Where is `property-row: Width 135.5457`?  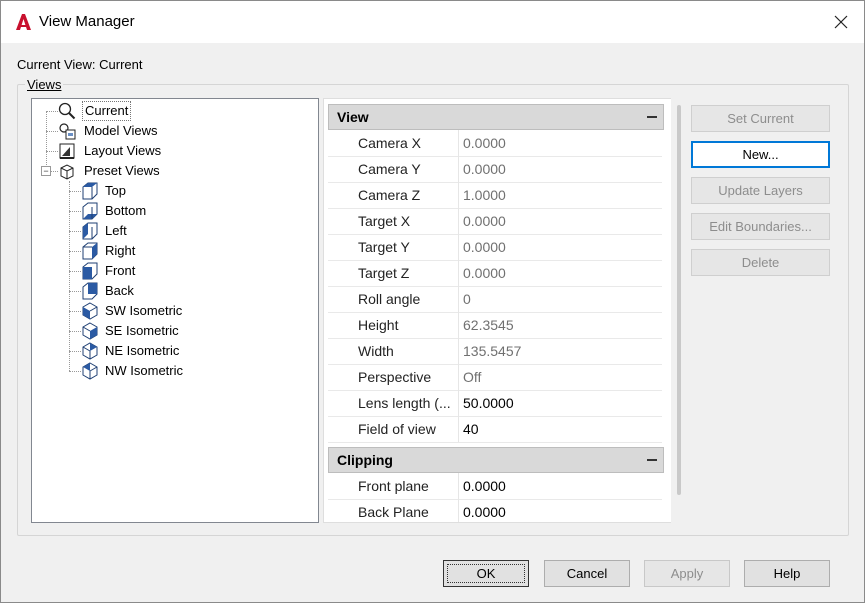
property-row: Width 135.5457 is located at coordinates (495, 351).